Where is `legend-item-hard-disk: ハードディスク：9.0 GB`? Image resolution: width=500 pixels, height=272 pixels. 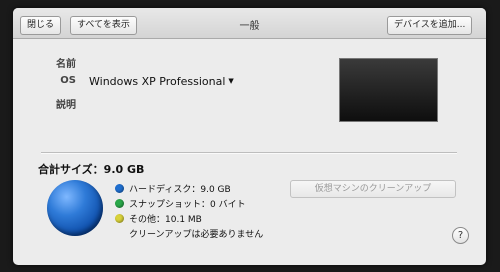 legend-item-hard-disk: ハードディスク：9.0 GB is located at coordinates (173, 188).